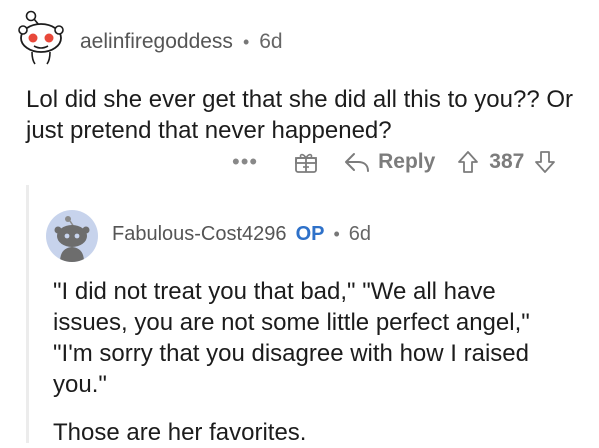 The height and width of the screenshot is (448, 599). Describe the element at coordinates (245, 162) in the screenshot. I see `more-options-button: •••` at that location.